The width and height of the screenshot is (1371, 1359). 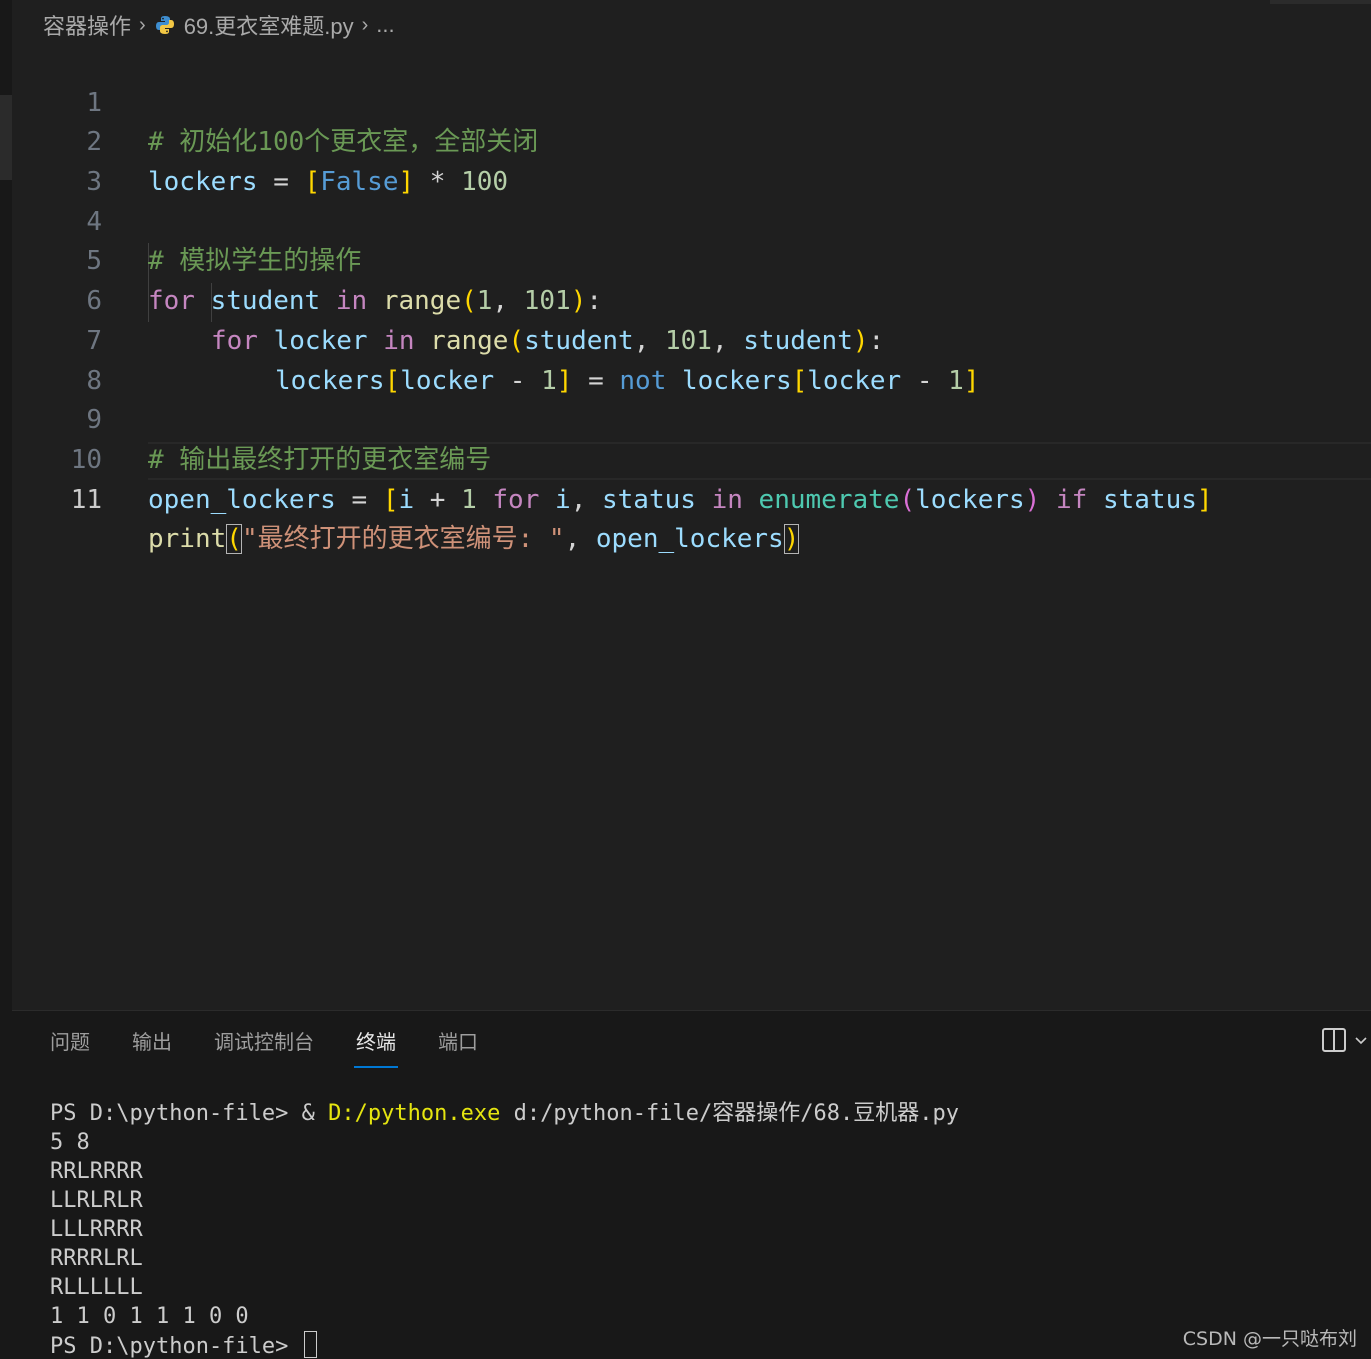 What do you see at coordinates (516, 499) in the screenshot?
I see `token-keyword: for` at bounding box center [516, 499].